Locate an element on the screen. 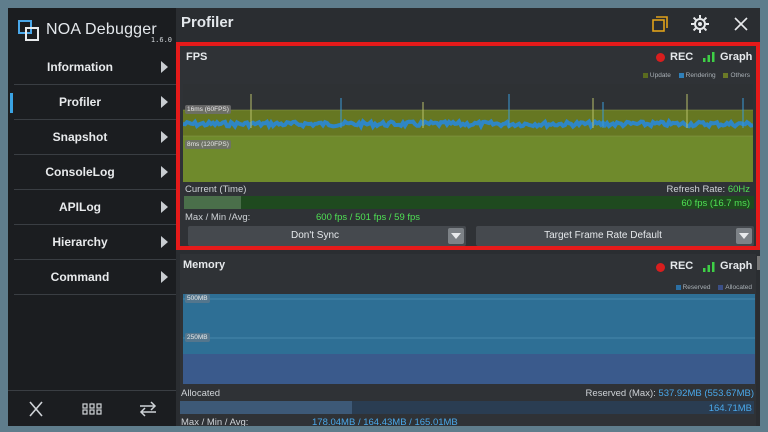  memory-reserved: Reserved (Max): 537.92MB (553.67MB) is located at coordinates (670, 393).